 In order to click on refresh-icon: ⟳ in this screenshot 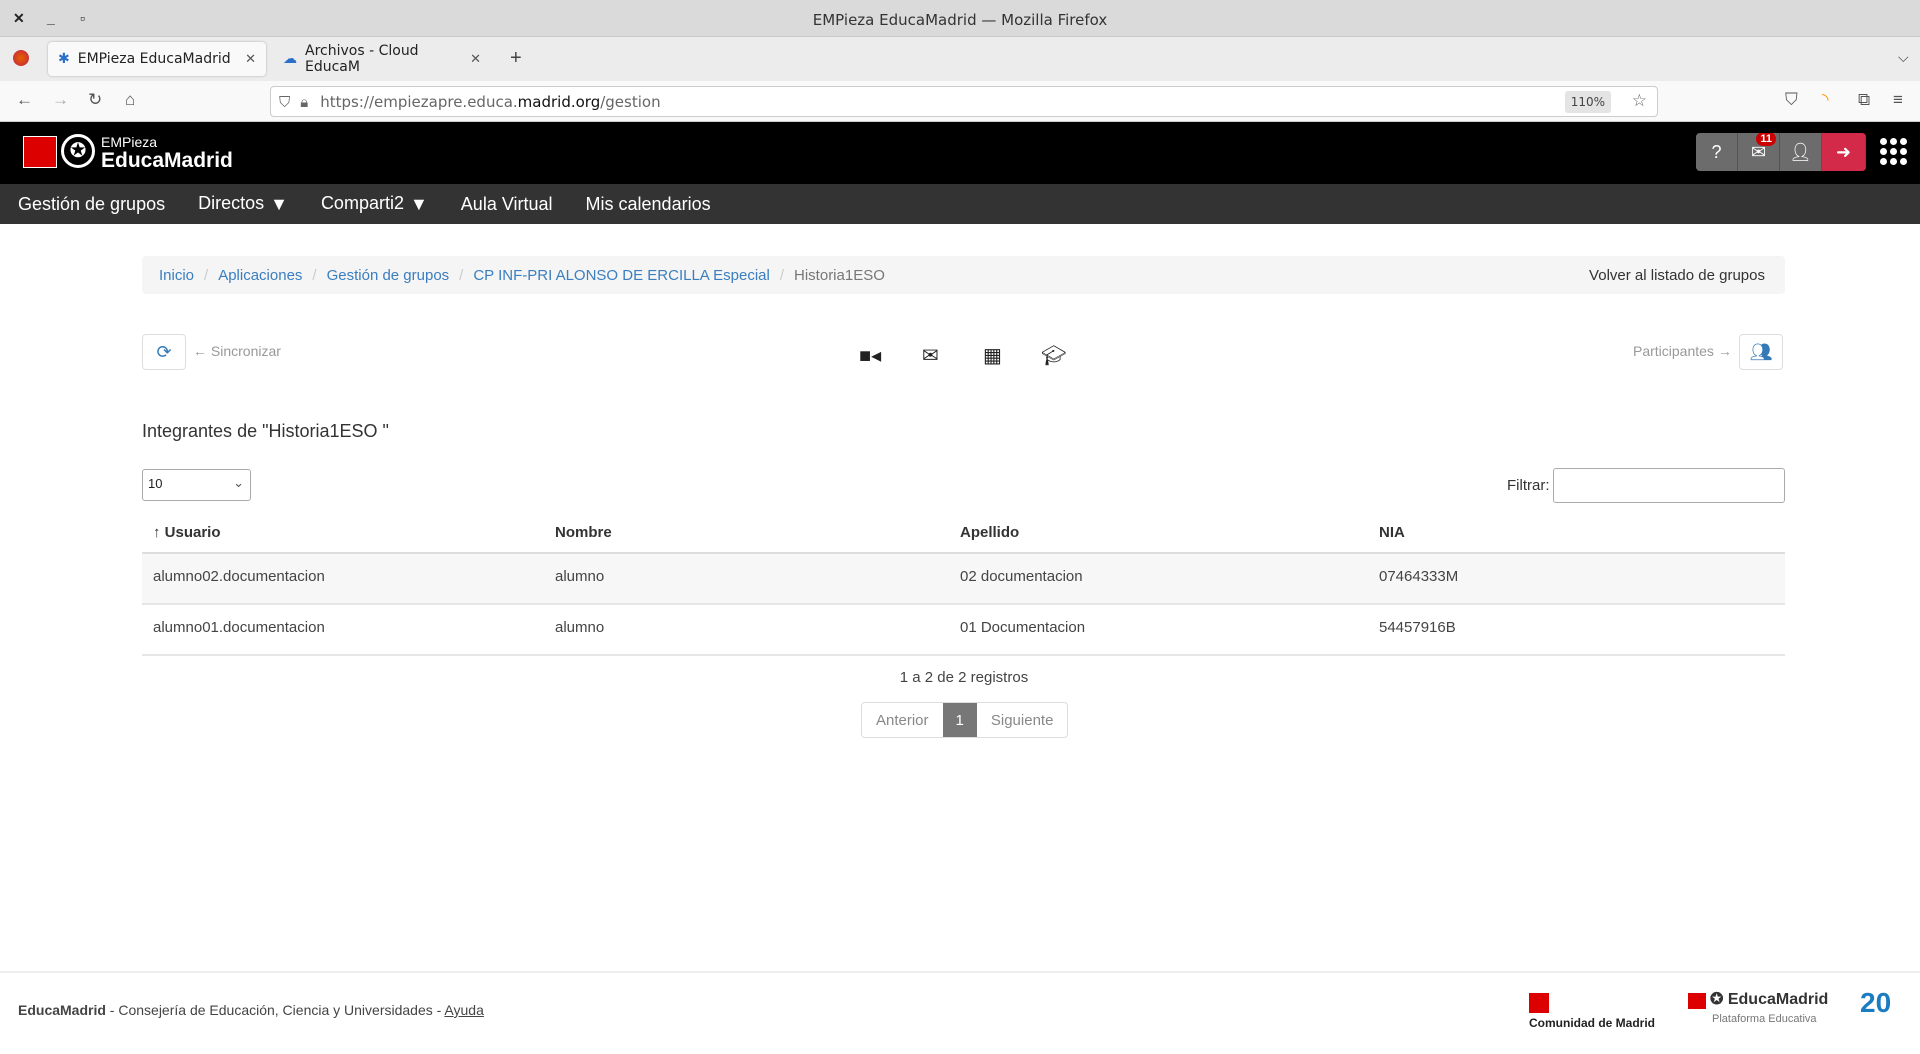, I will do `click(164, 351)`.